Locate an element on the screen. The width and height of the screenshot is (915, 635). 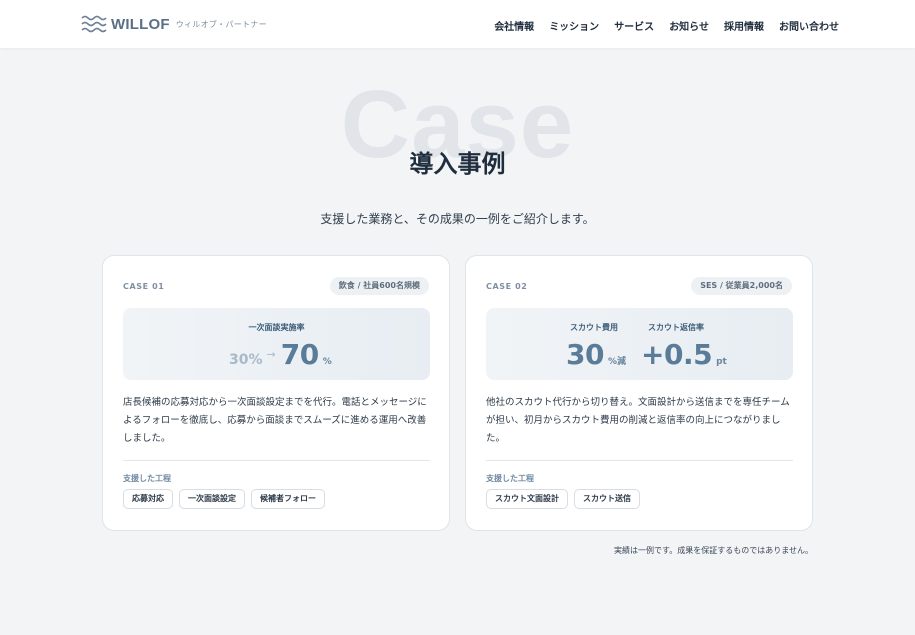
section-title: 導入事例 is located at coordinates (457, 164).